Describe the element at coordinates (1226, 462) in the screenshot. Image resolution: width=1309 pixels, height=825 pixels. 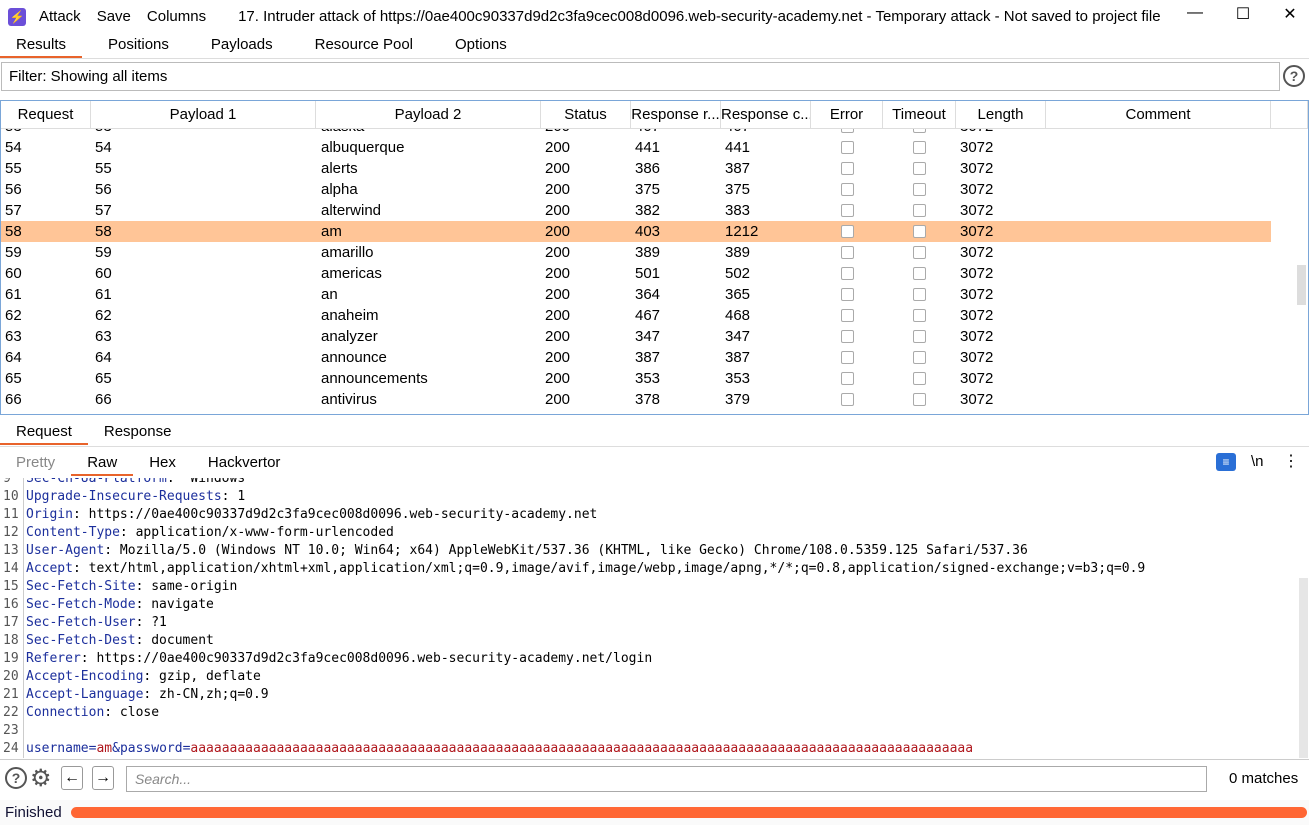
I see `wrap-icon: ≡` at that location.